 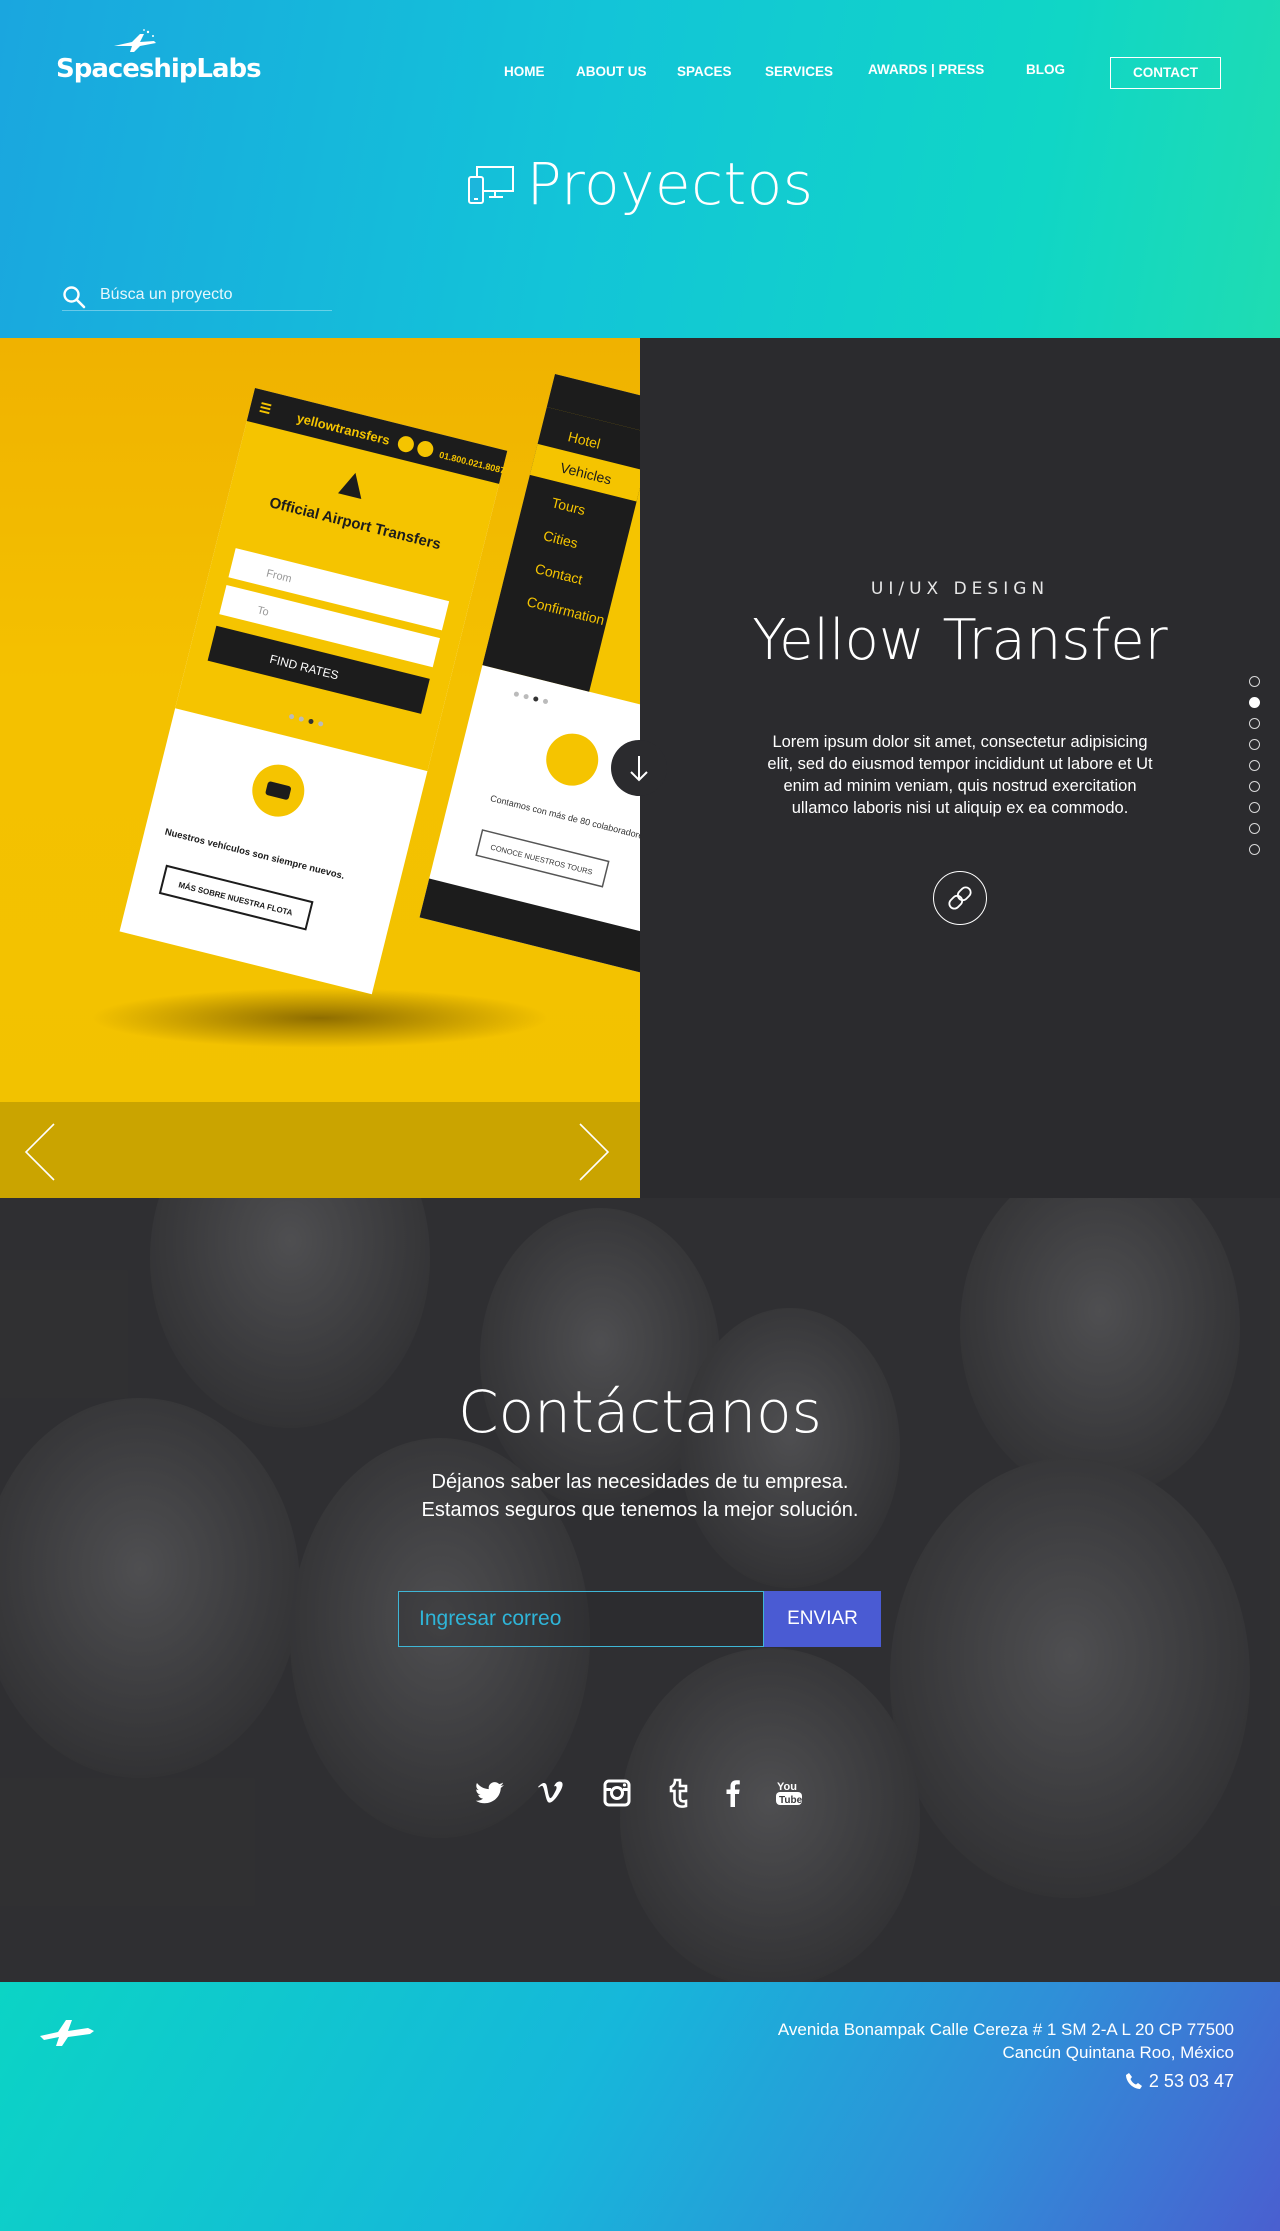 I want to click on phone-icon, so click(x=1133, y=2081).